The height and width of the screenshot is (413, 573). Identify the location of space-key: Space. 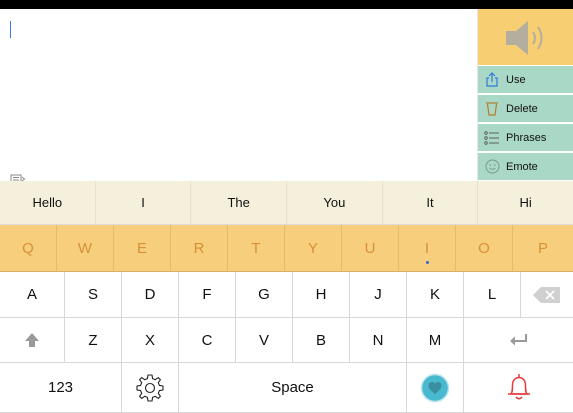
(293, 388).